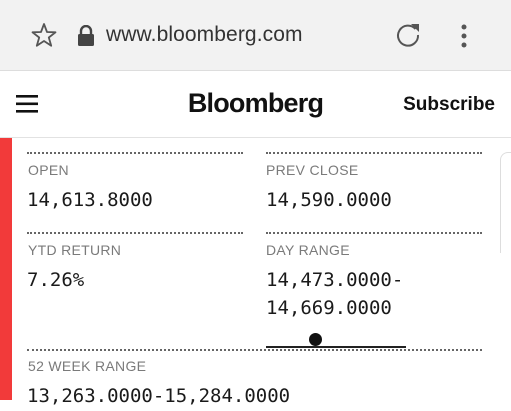 The width and height of the screenshot is (511, 411). I want to click on url-text: www.bloomberg.com, so click(204, 35).